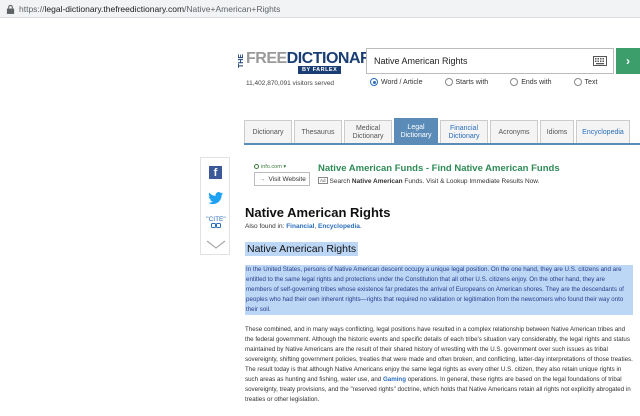  What do you see at coordinates (323, 180) in the screenshot?
I see `ad-badge: Ad` at bounding box center [323, 180].